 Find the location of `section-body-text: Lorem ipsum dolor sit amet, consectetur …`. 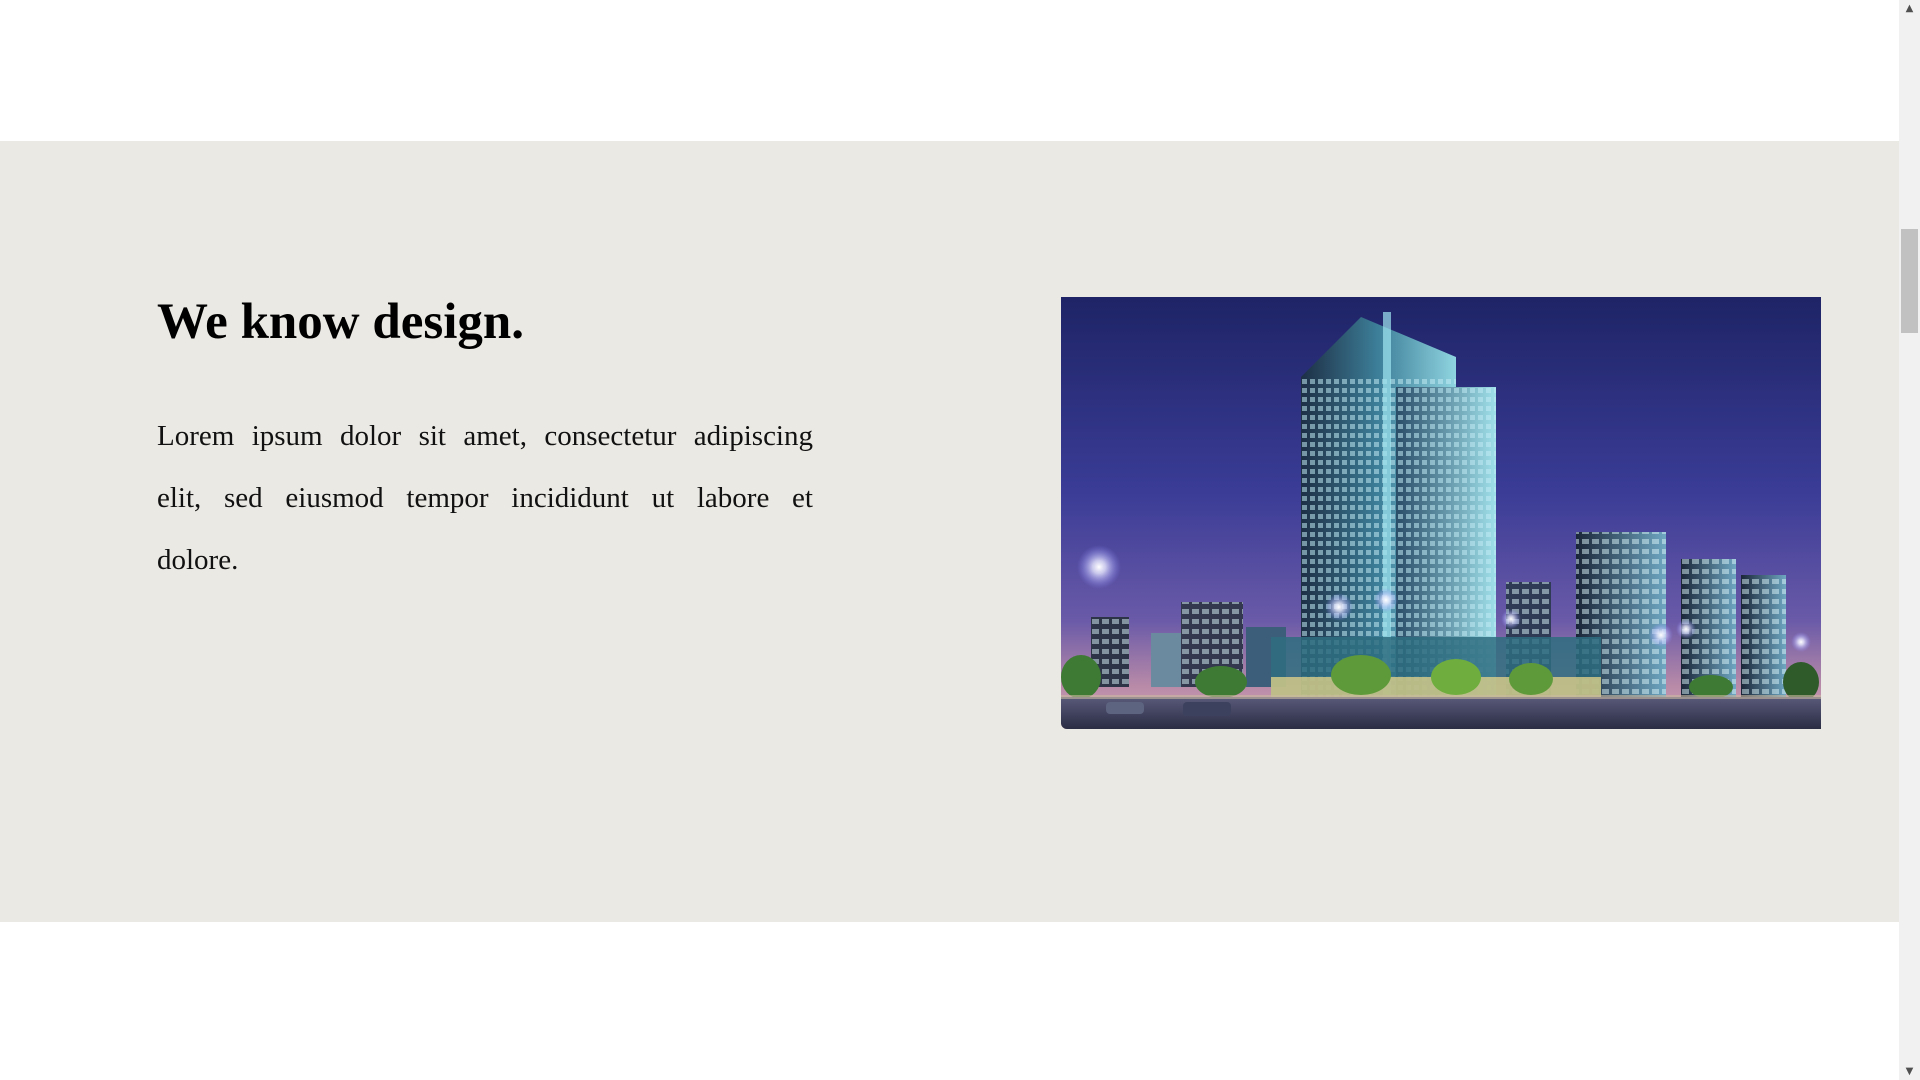

section-body-text: Lorem ipsum dolor sit amet, consectetur … is located at coordinates (485, 498).